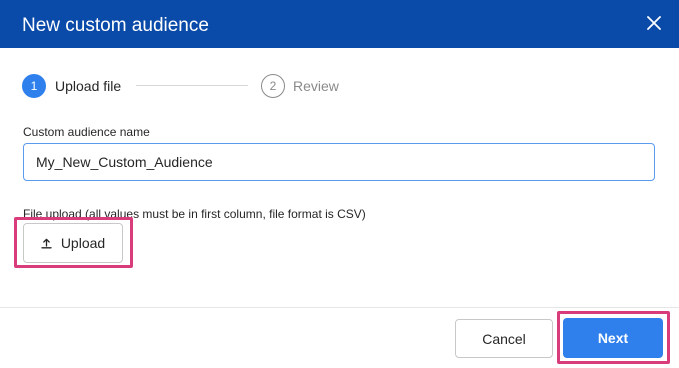 The image size is (679, 368). Describe the element at coordinates (83, 243) in the screenshot. I see `upload-button-label: Upload` at that location.